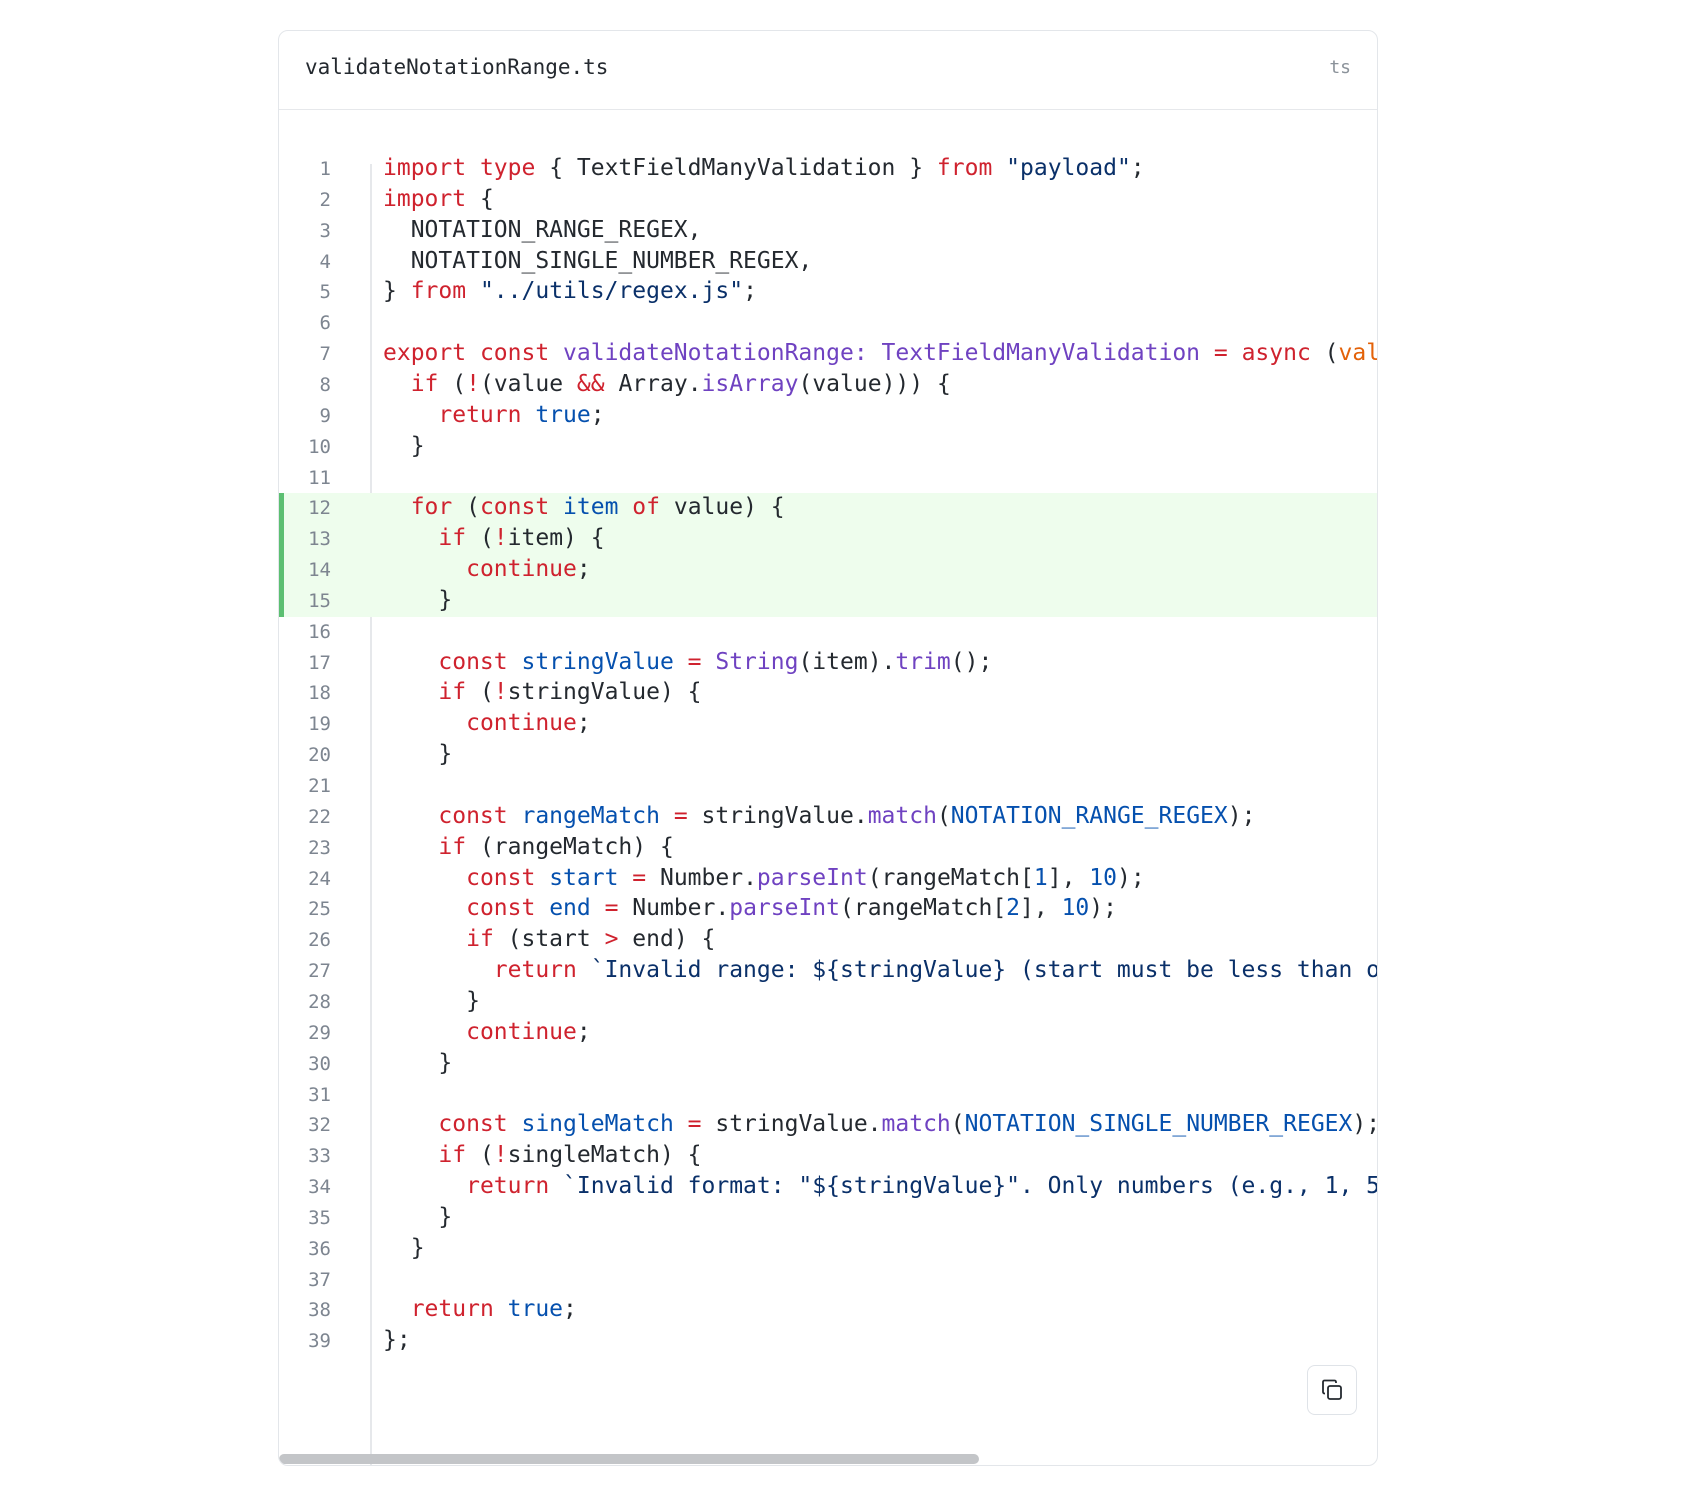 The height and width of the screenshot is (1488, 1706). Describe the element at coordinates (528, 846) in the screenshot. I see `line-code: if (rangeMatch) {` at that location.